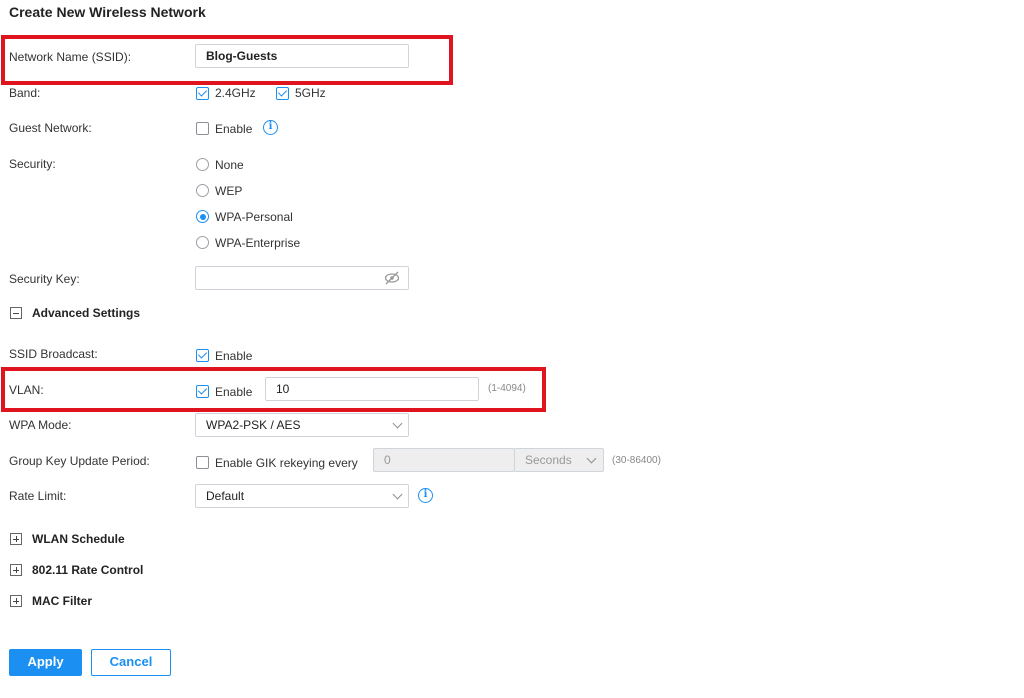  What do you see at coordinates (202, 355) in the screenshot?
I see `ssid-broadcast-checkbox` at bounding box center [202, 355].